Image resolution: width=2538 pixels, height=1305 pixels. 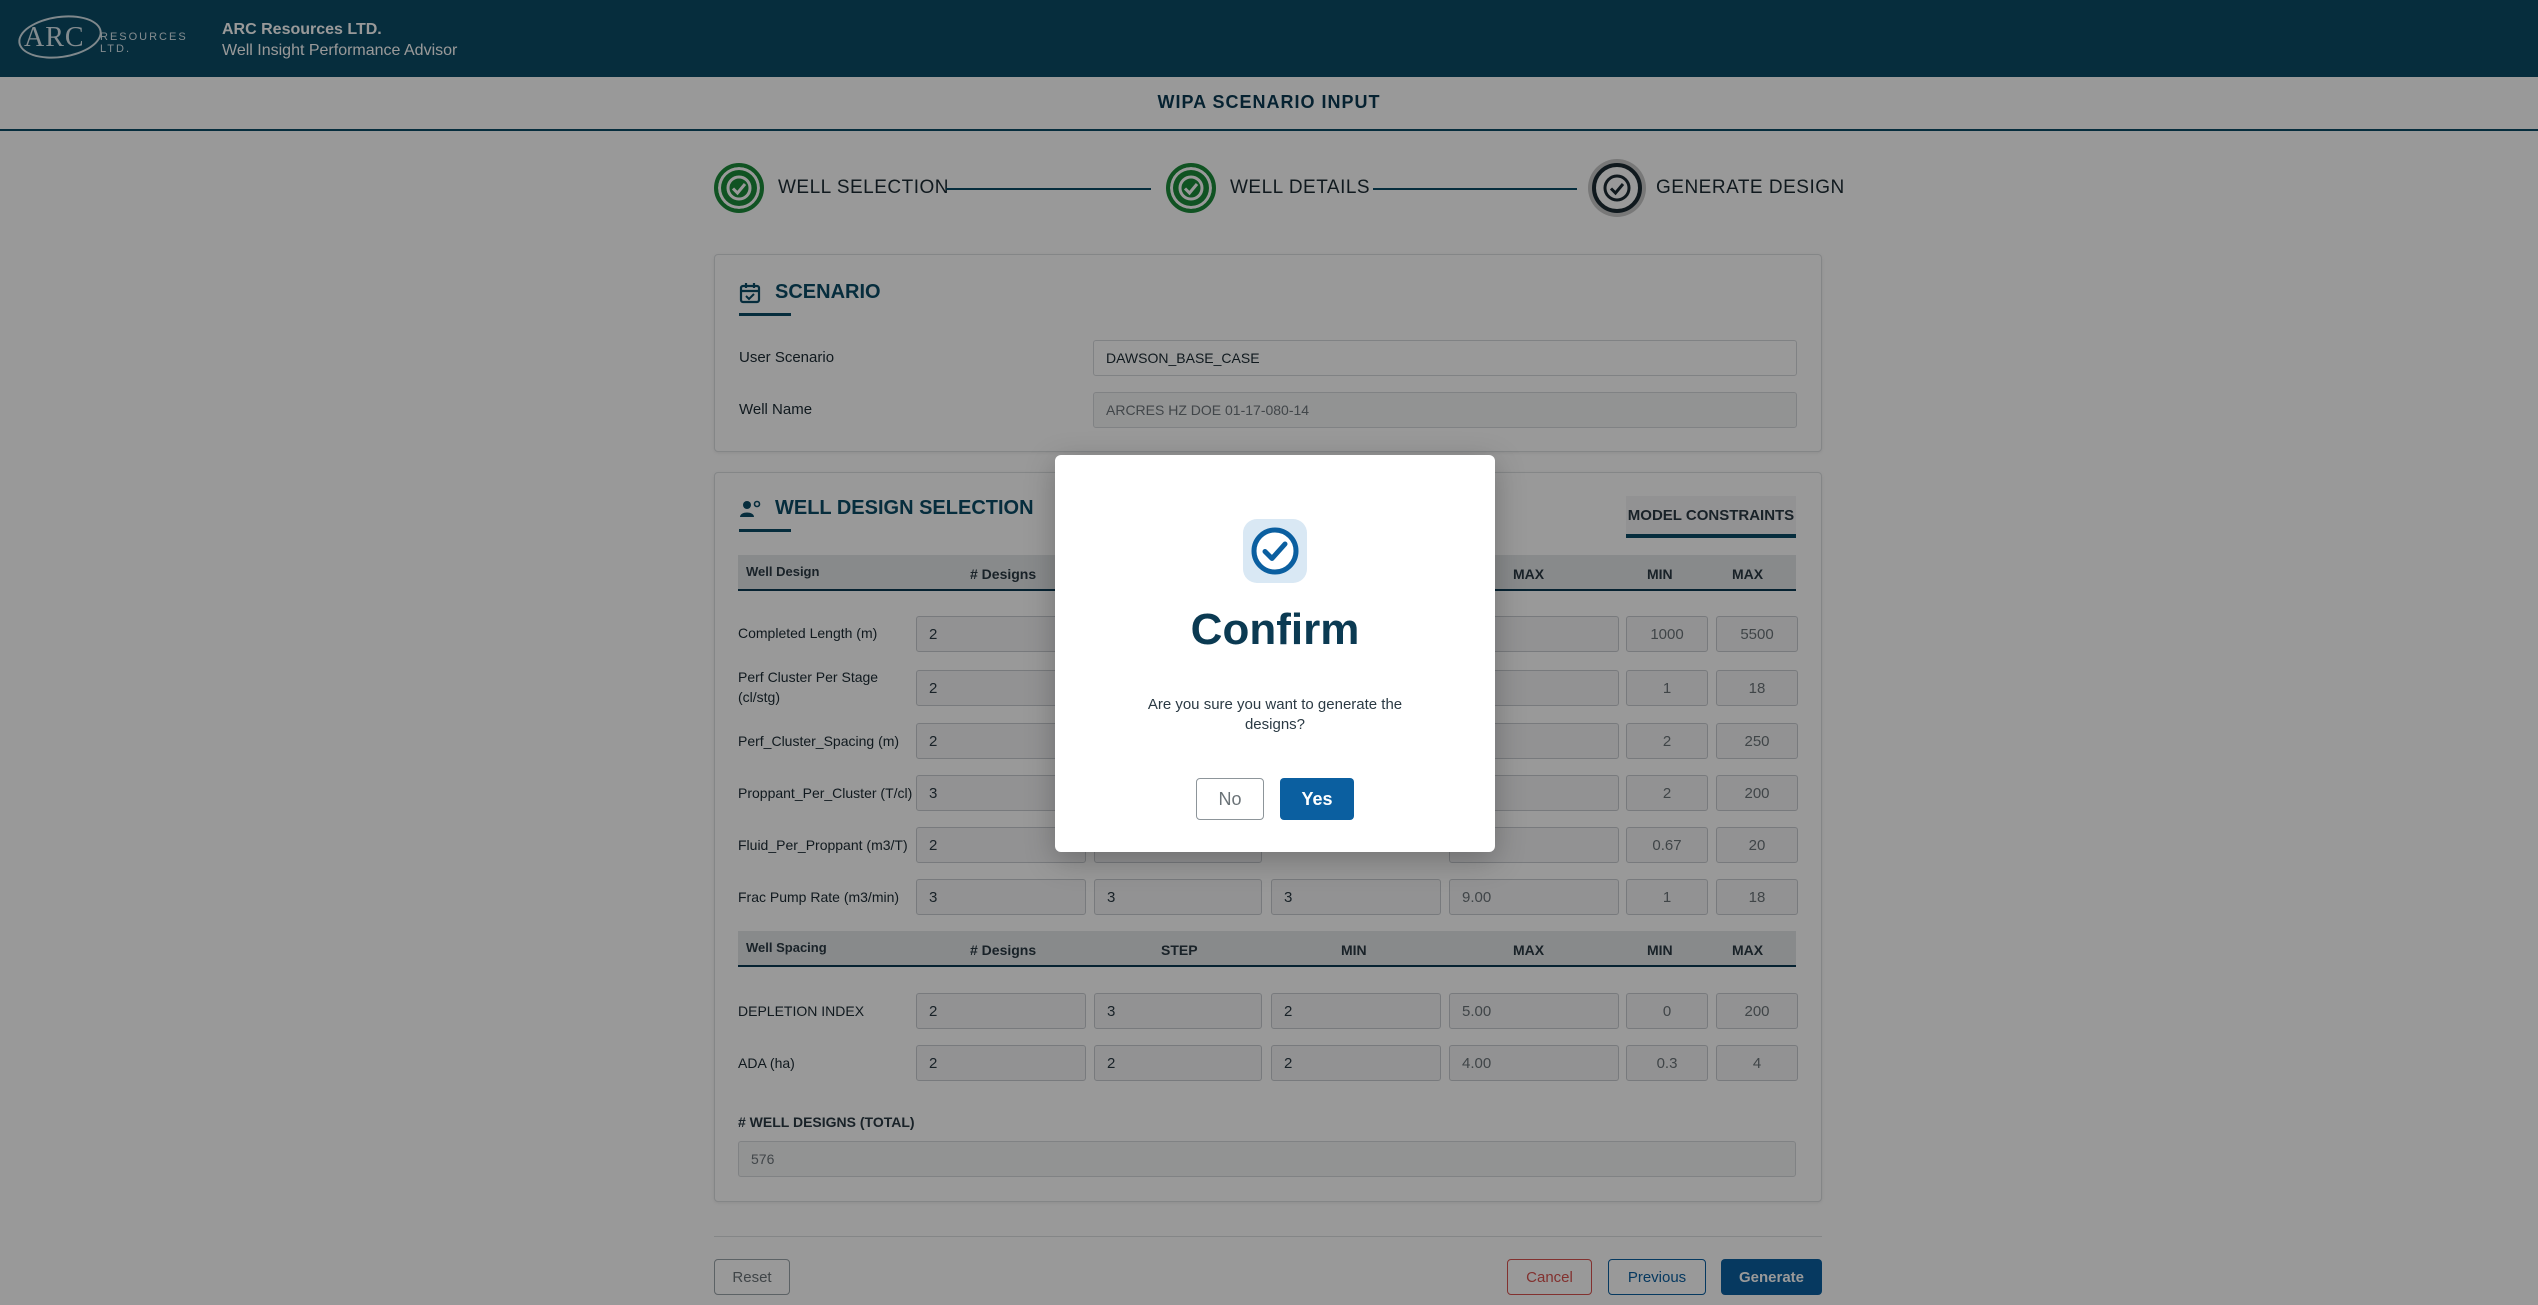 What do you see at coordinates (1275, 629) in the screenshot?
I see `dialog-title: Confirm` at bounding box center [1275, 629].